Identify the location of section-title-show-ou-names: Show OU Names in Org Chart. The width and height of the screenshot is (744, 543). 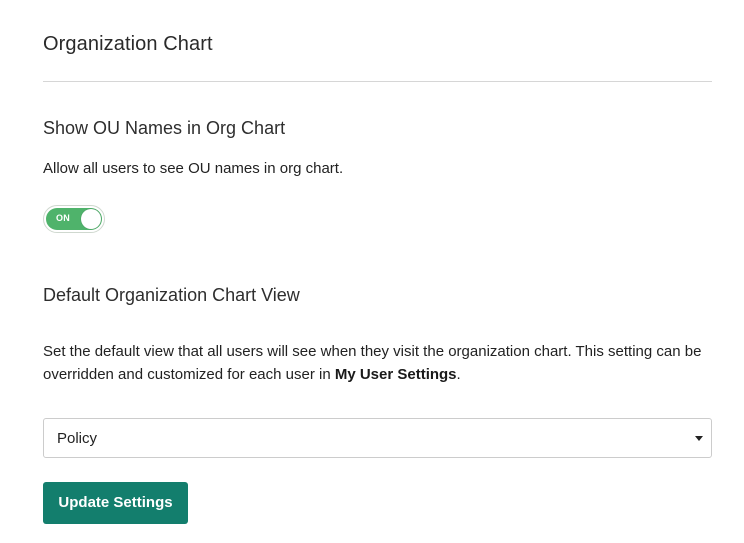
(164, 128).